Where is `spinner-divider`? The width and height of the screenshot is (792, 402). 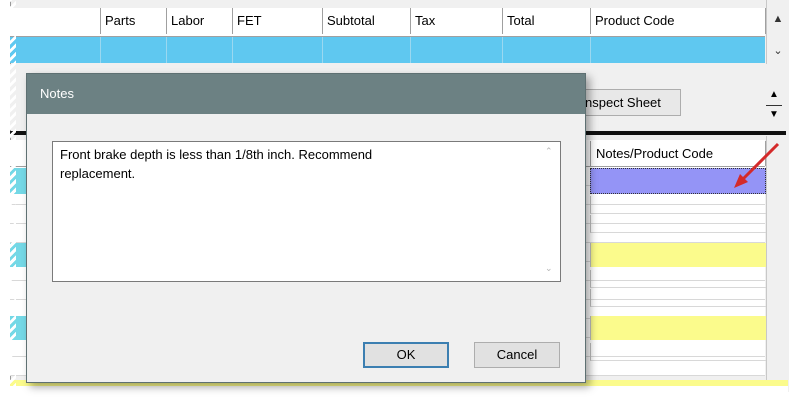
spinner-divider is located at coordinates (774, 105).